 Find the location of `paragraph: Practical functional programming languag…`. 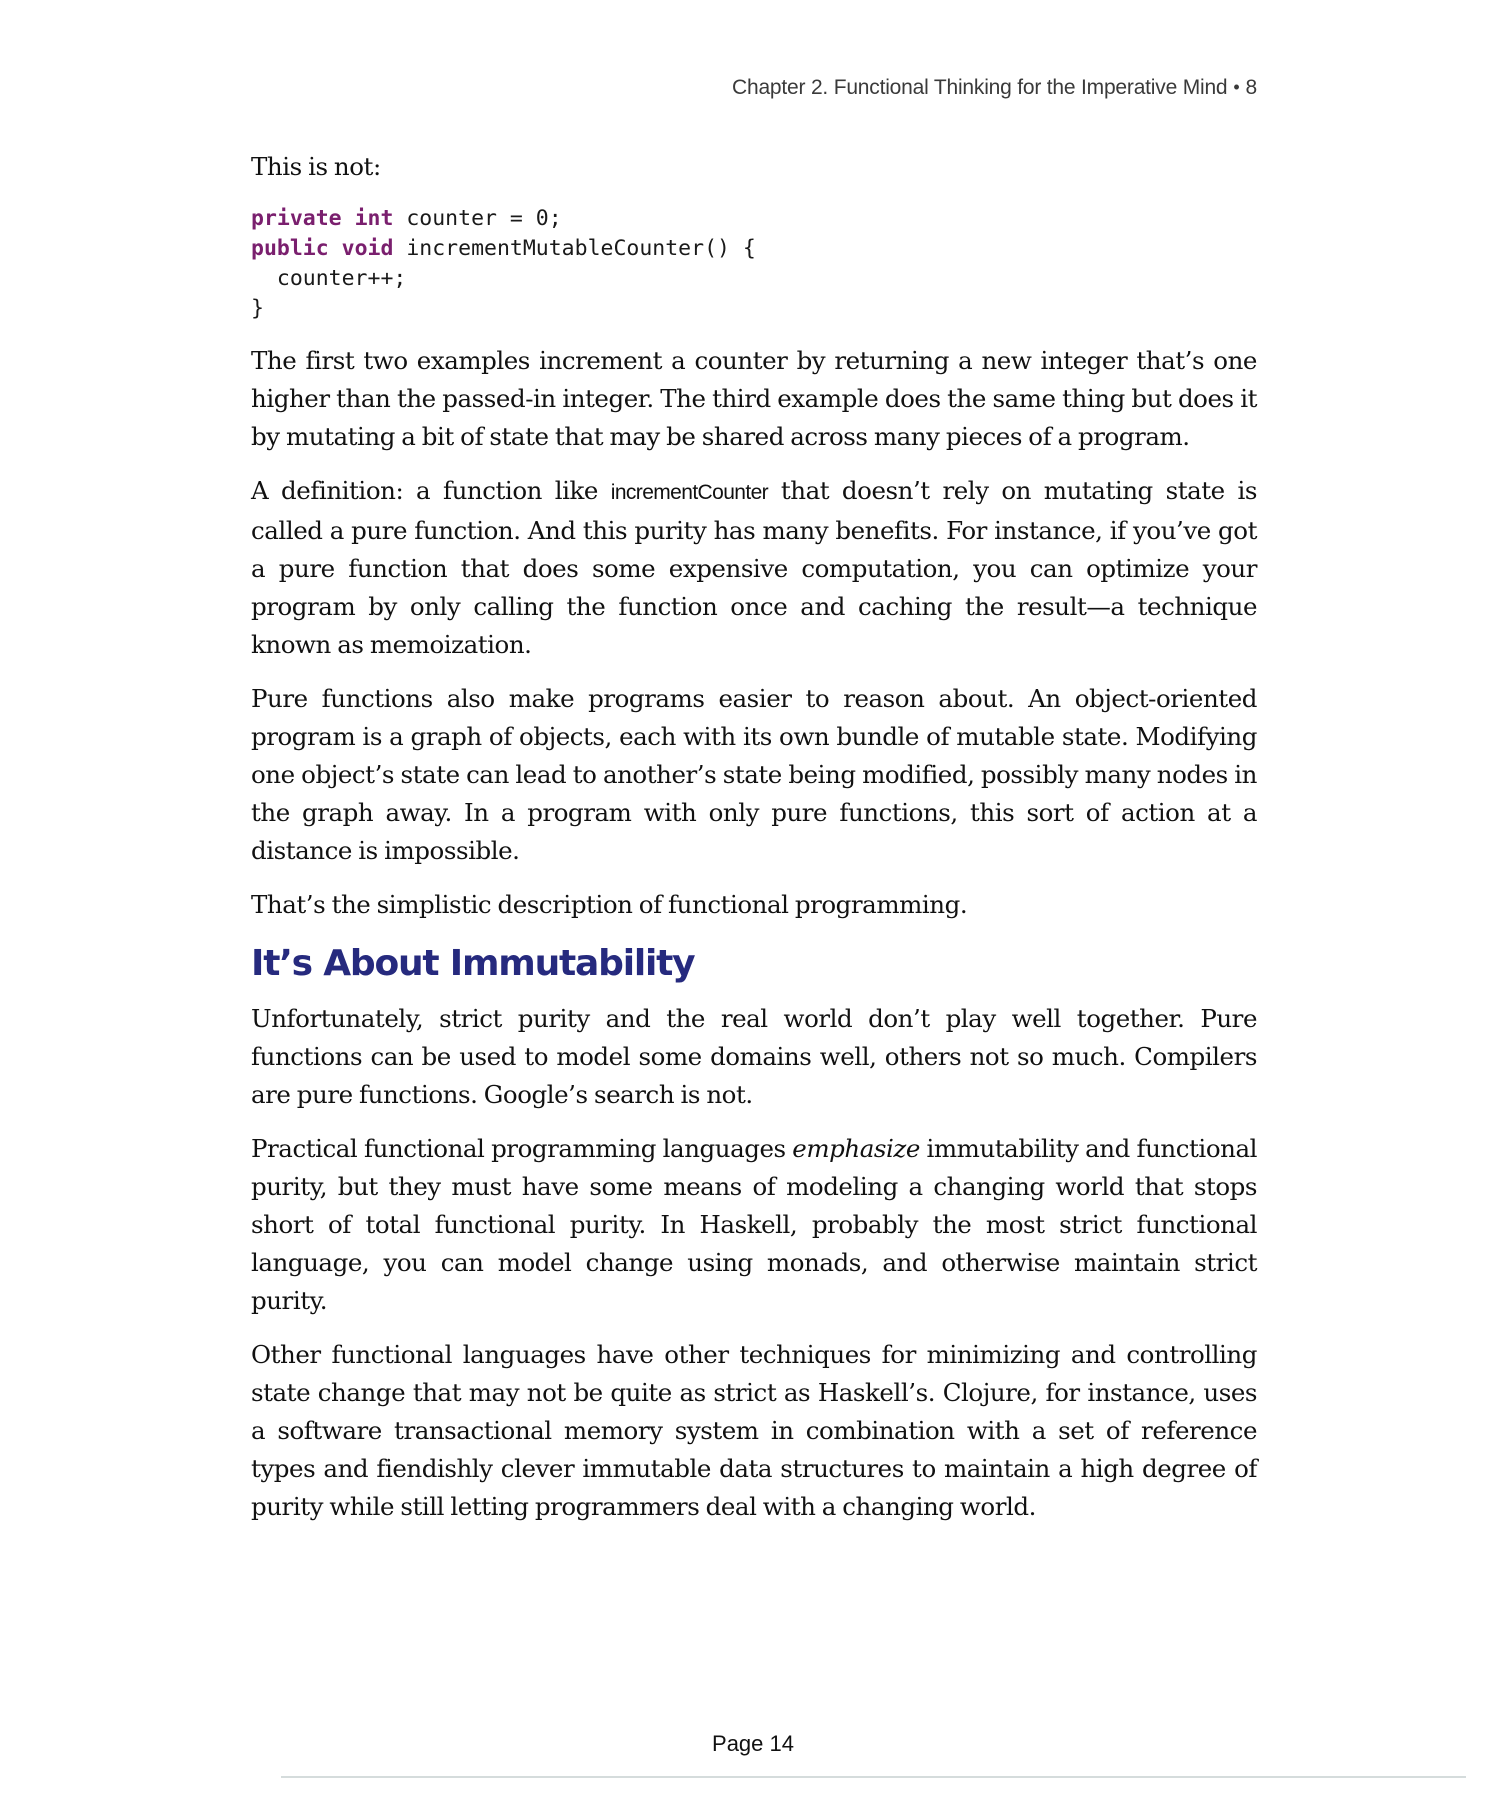

paragraph: Practical functional programming languag… is located at coordinates (754, 1225).